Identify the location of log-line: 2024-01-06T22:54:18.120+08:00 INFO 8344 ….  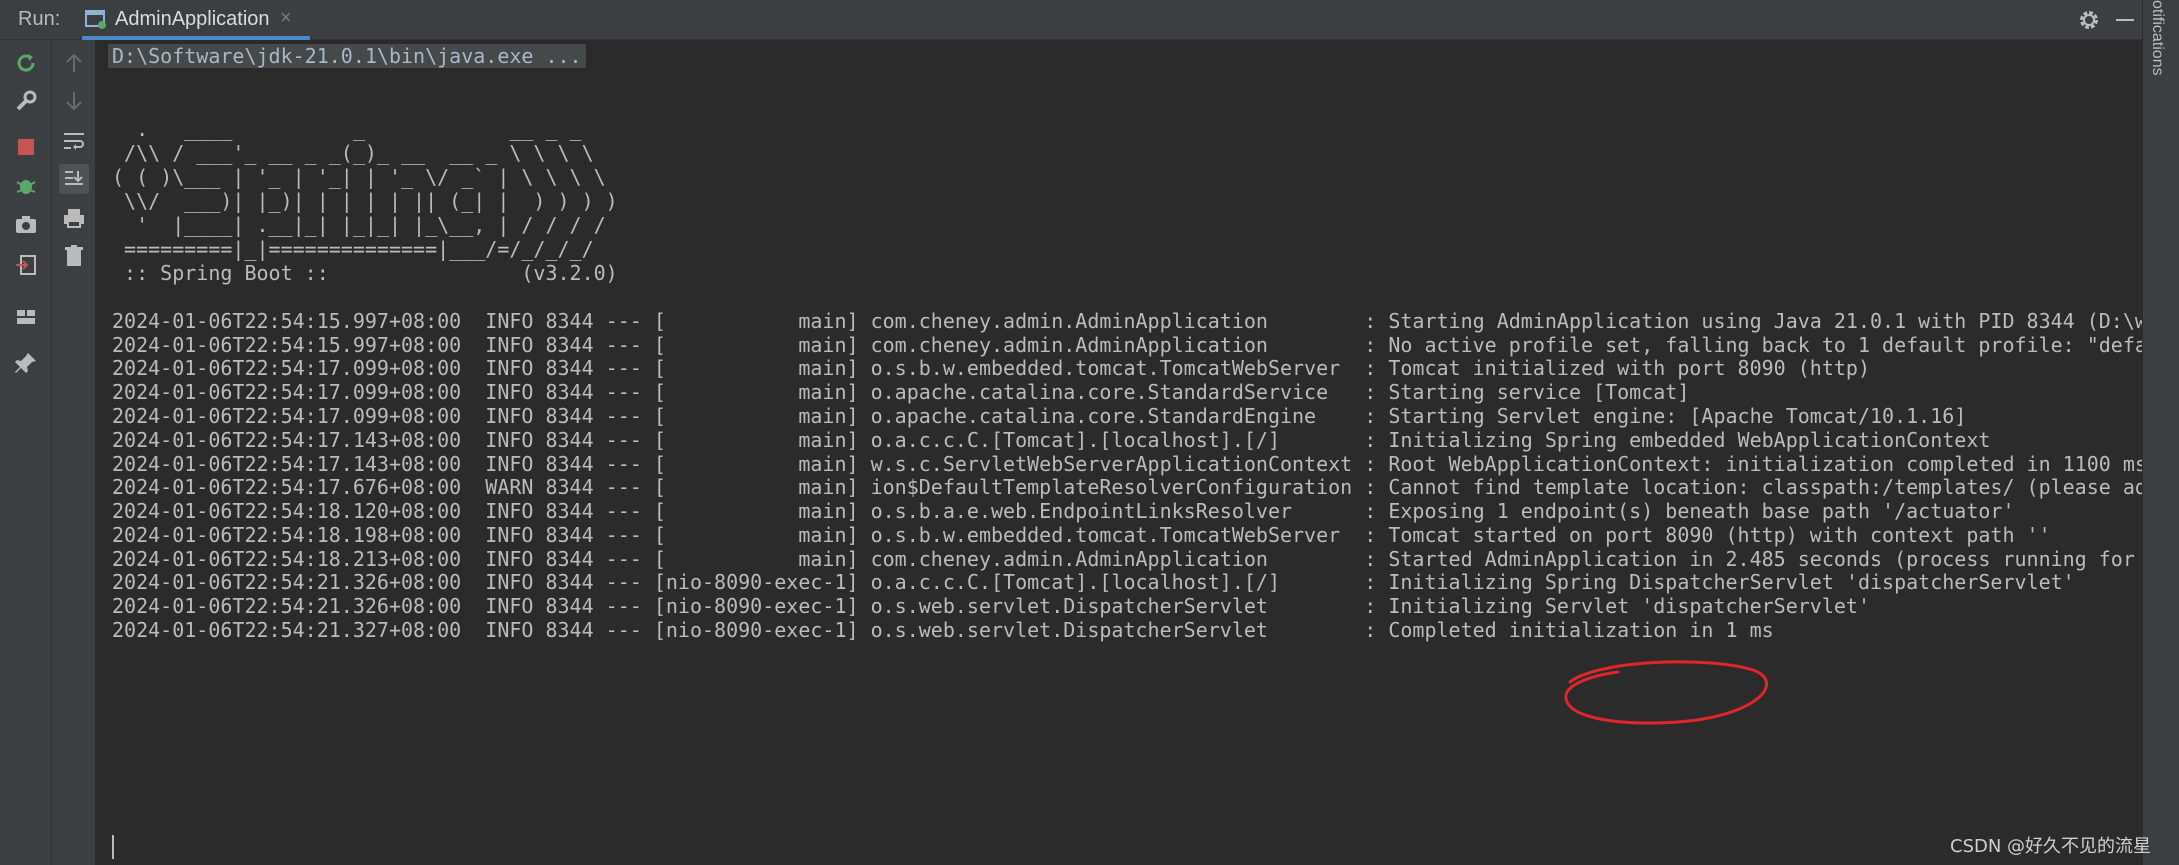
(1063, 511).